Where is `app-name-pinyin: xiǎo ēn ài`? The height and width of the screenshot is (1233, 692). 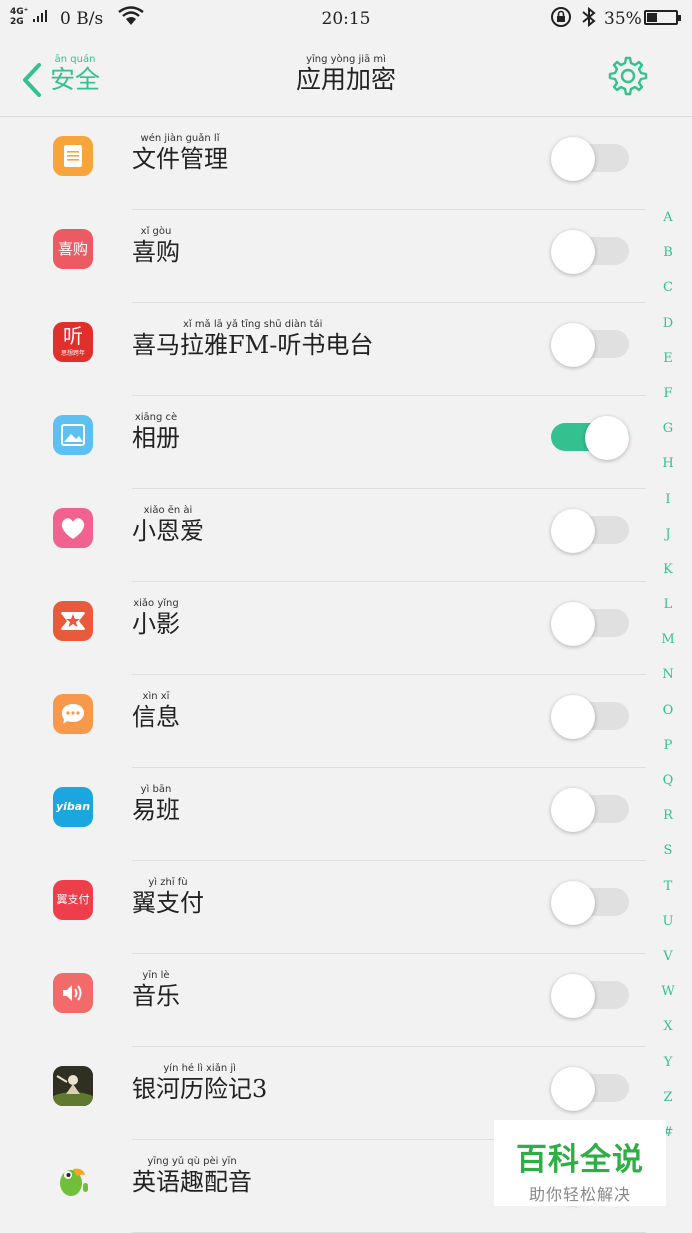 app-name-pinyin: xiǎo ēn ài is located at coordinates (168, 510).